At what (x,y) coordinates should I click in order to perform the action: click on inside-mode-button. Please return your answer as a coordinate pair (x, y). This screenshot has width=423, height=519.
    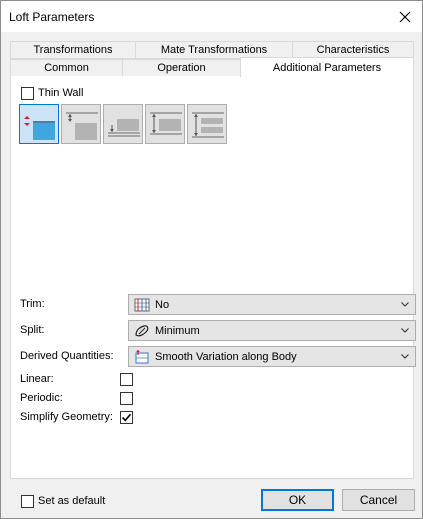
    Looking at the image, I should click on (81, 124).